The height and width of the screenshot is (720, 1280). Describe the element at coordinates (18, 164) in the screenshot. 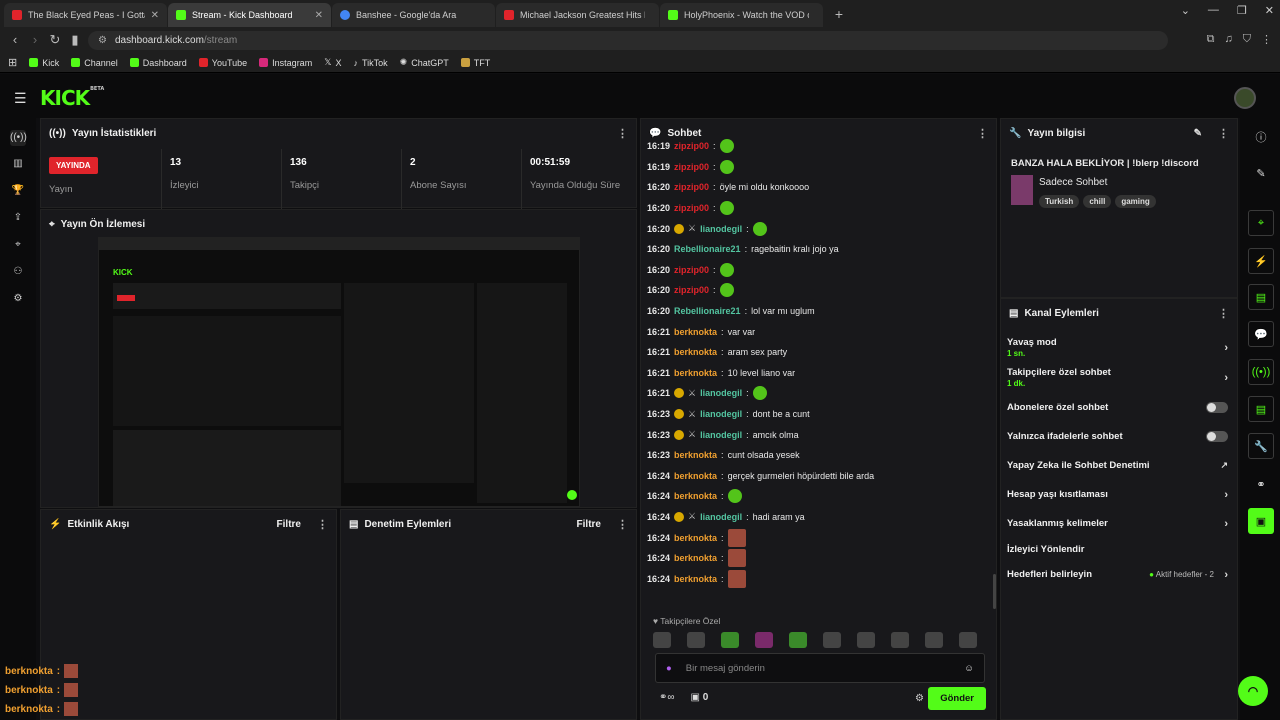

I see `analytics-icon: ▥` at that location.